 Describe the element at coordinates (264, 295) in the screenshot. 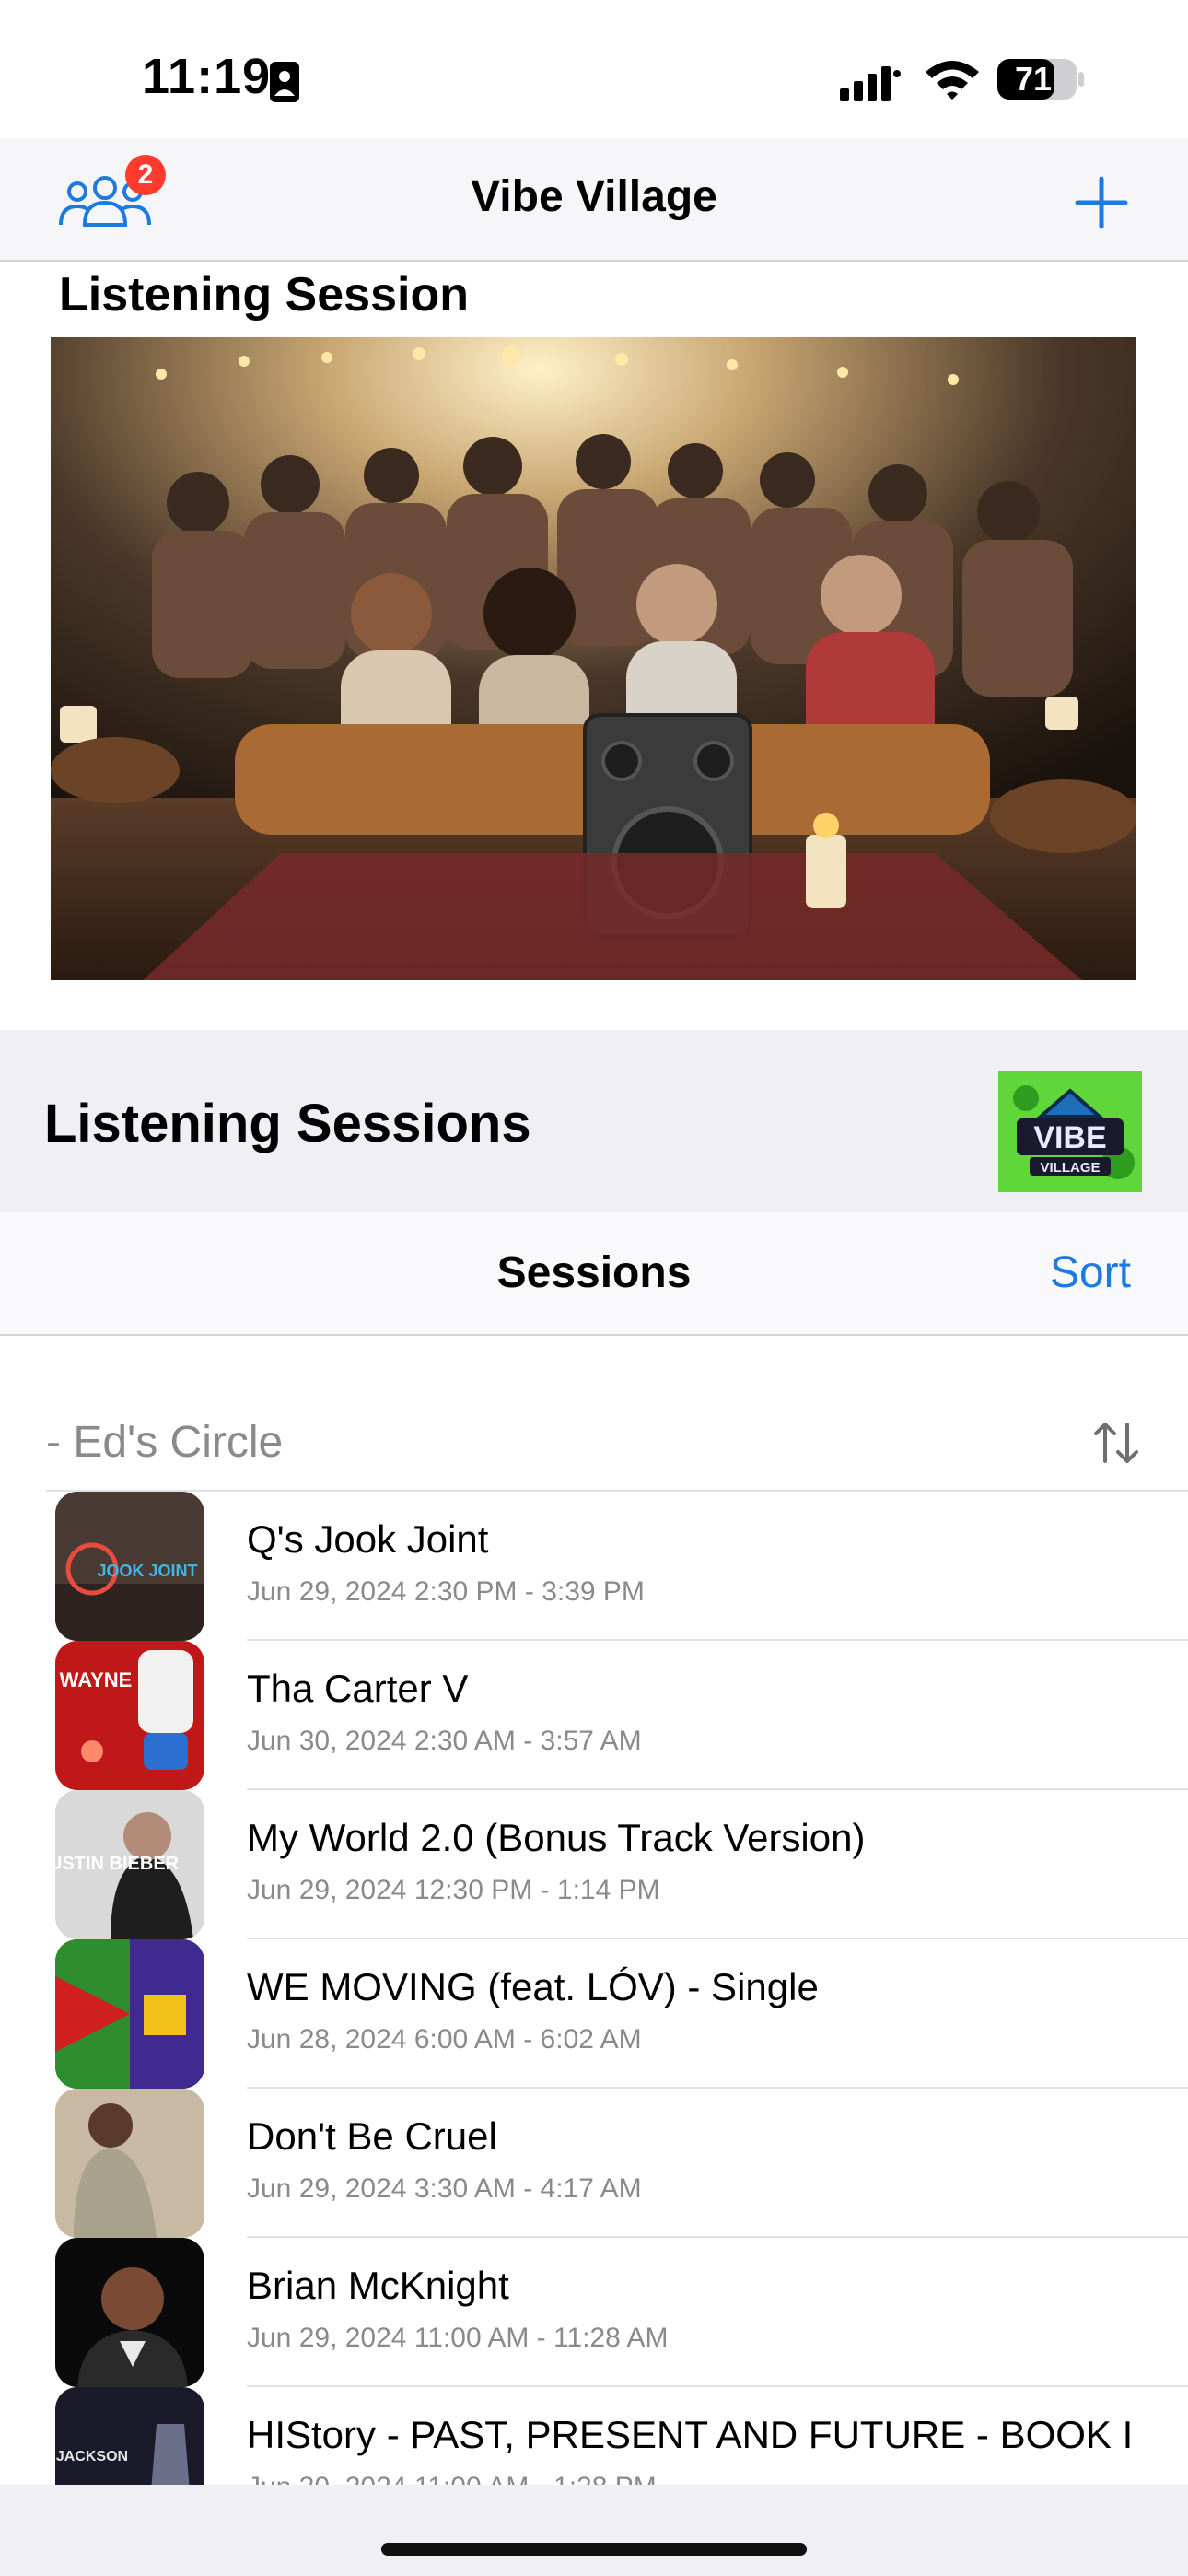

I see `section-title: Listening Session` at that location.